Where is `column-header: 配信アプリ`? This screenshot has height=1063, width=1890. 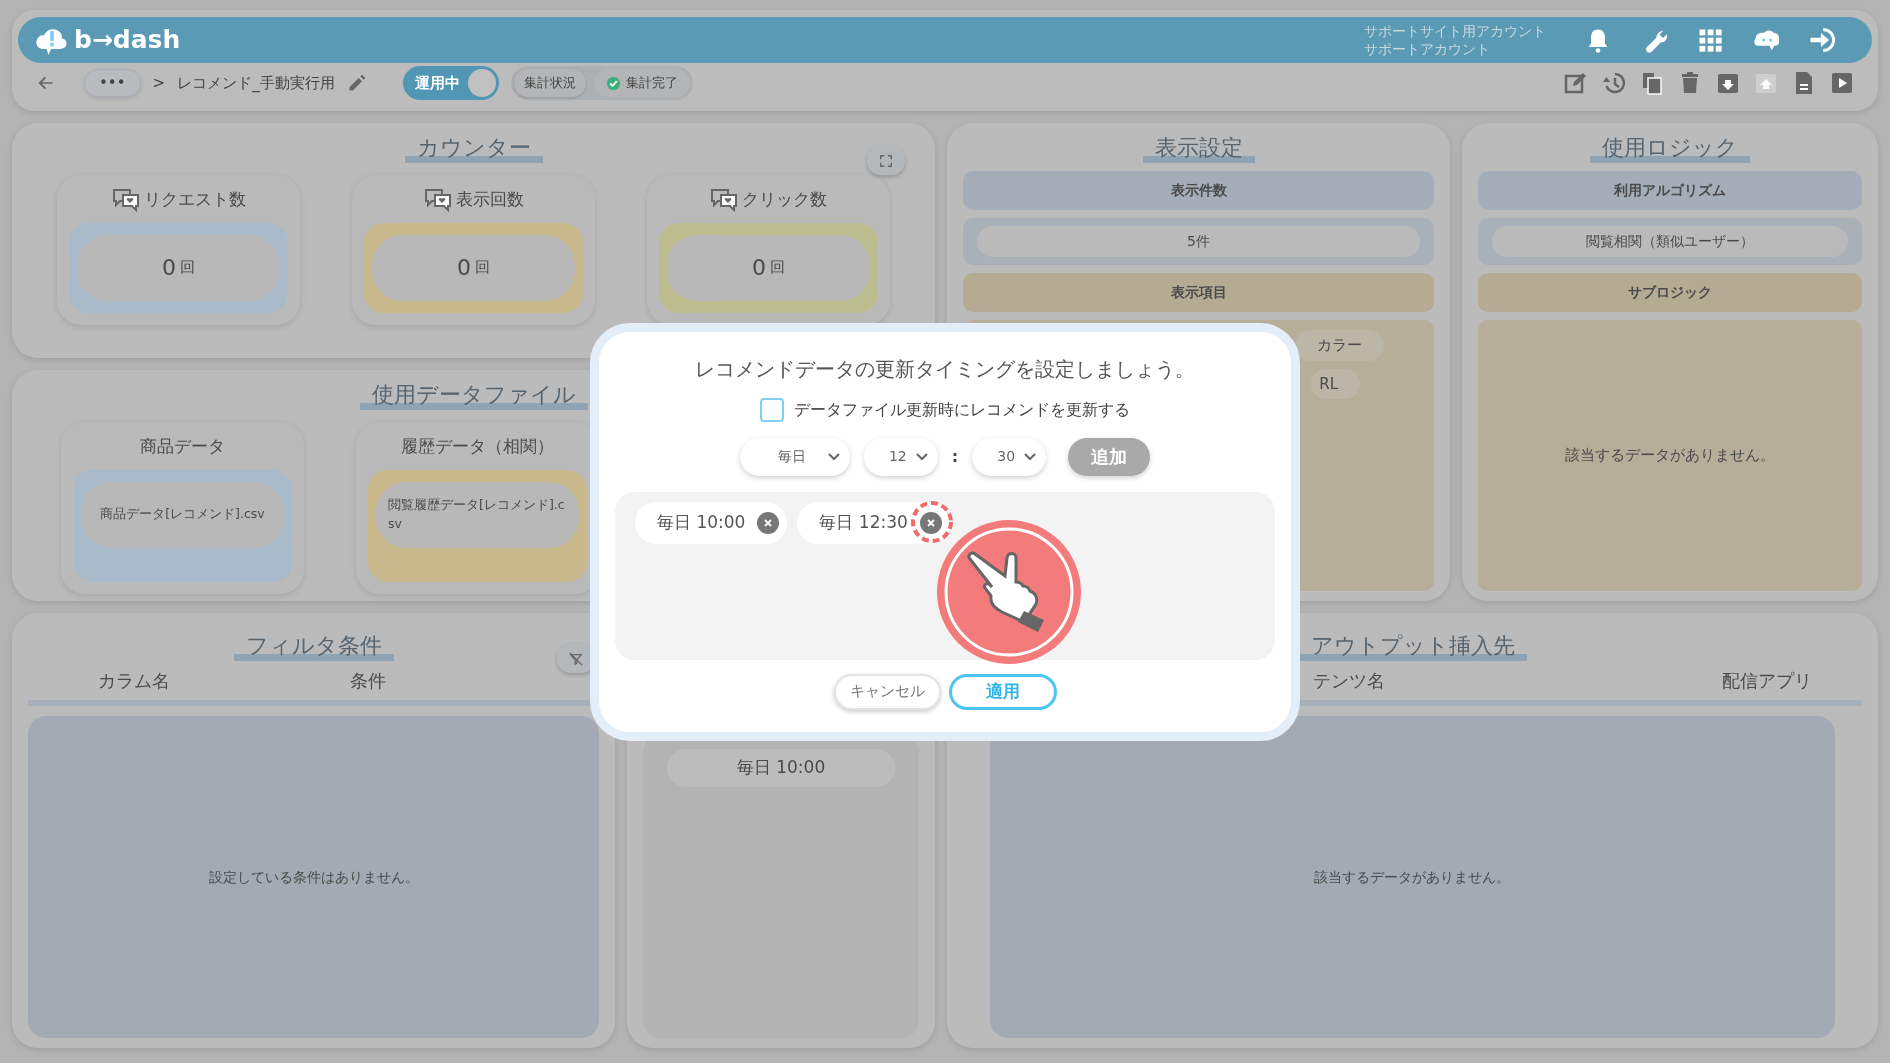
column-header: 配信アプリ is located at coordinates (1767, 681).